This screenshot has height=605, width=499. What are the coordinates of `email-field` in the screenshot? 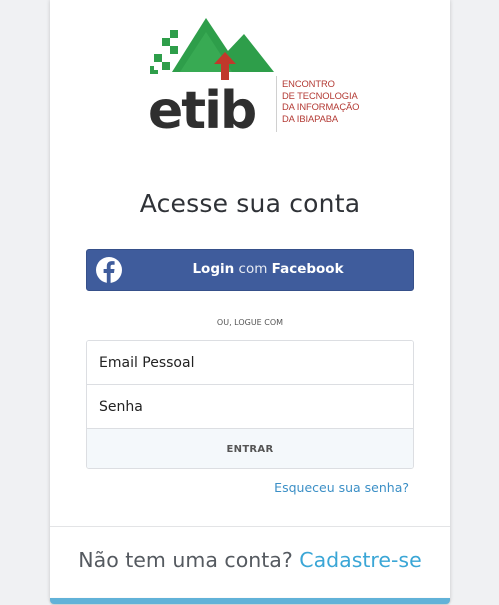 It's located at (250, 363).